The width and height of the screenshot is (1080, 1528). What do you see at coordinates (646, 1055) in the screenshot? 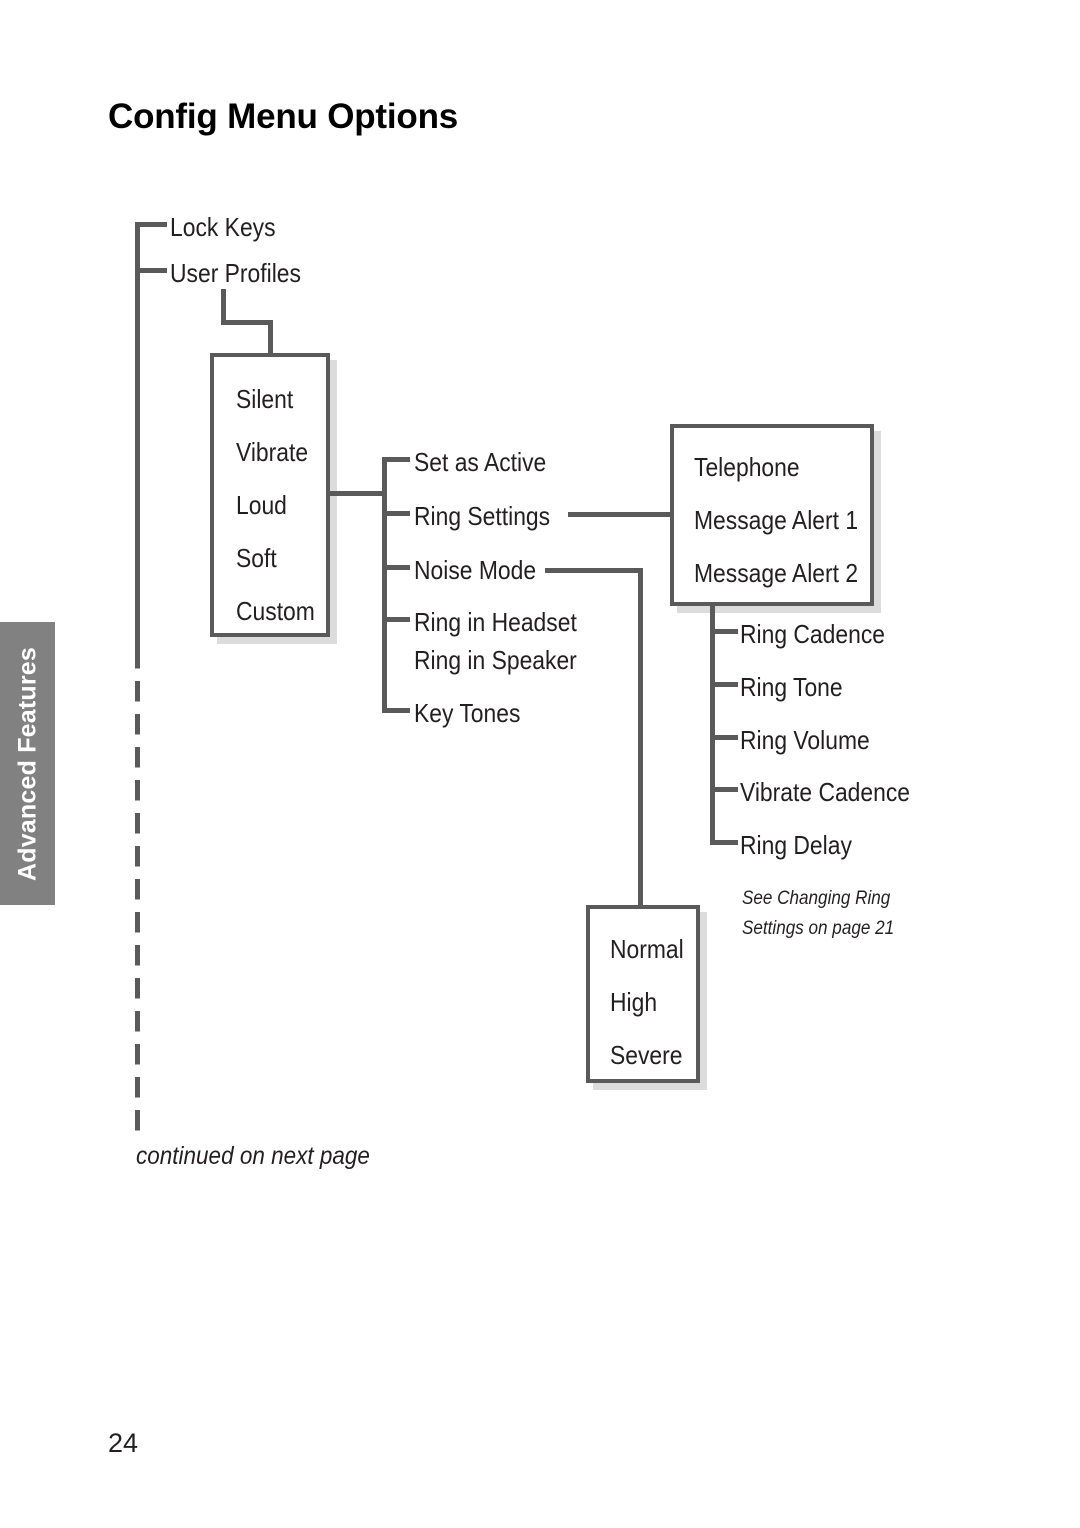
I see `noise-mode-item-severe: Severe` at bounding box center [646, 1055].